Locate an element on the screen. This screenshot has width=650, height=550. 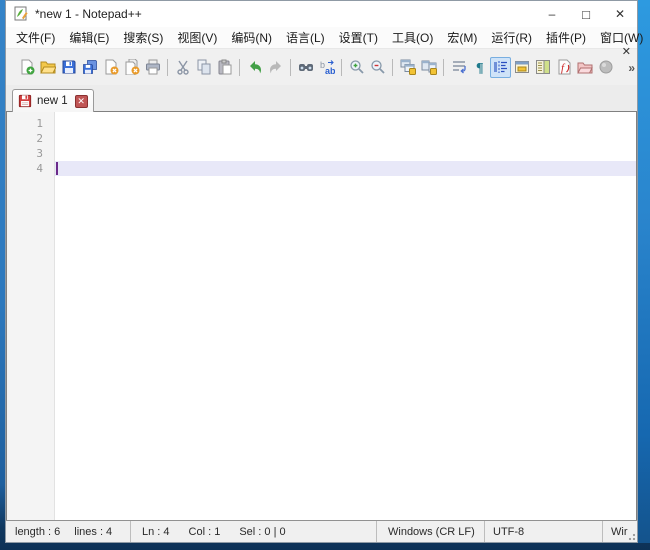
word-wrap-button is located at coordinates (458, 67).